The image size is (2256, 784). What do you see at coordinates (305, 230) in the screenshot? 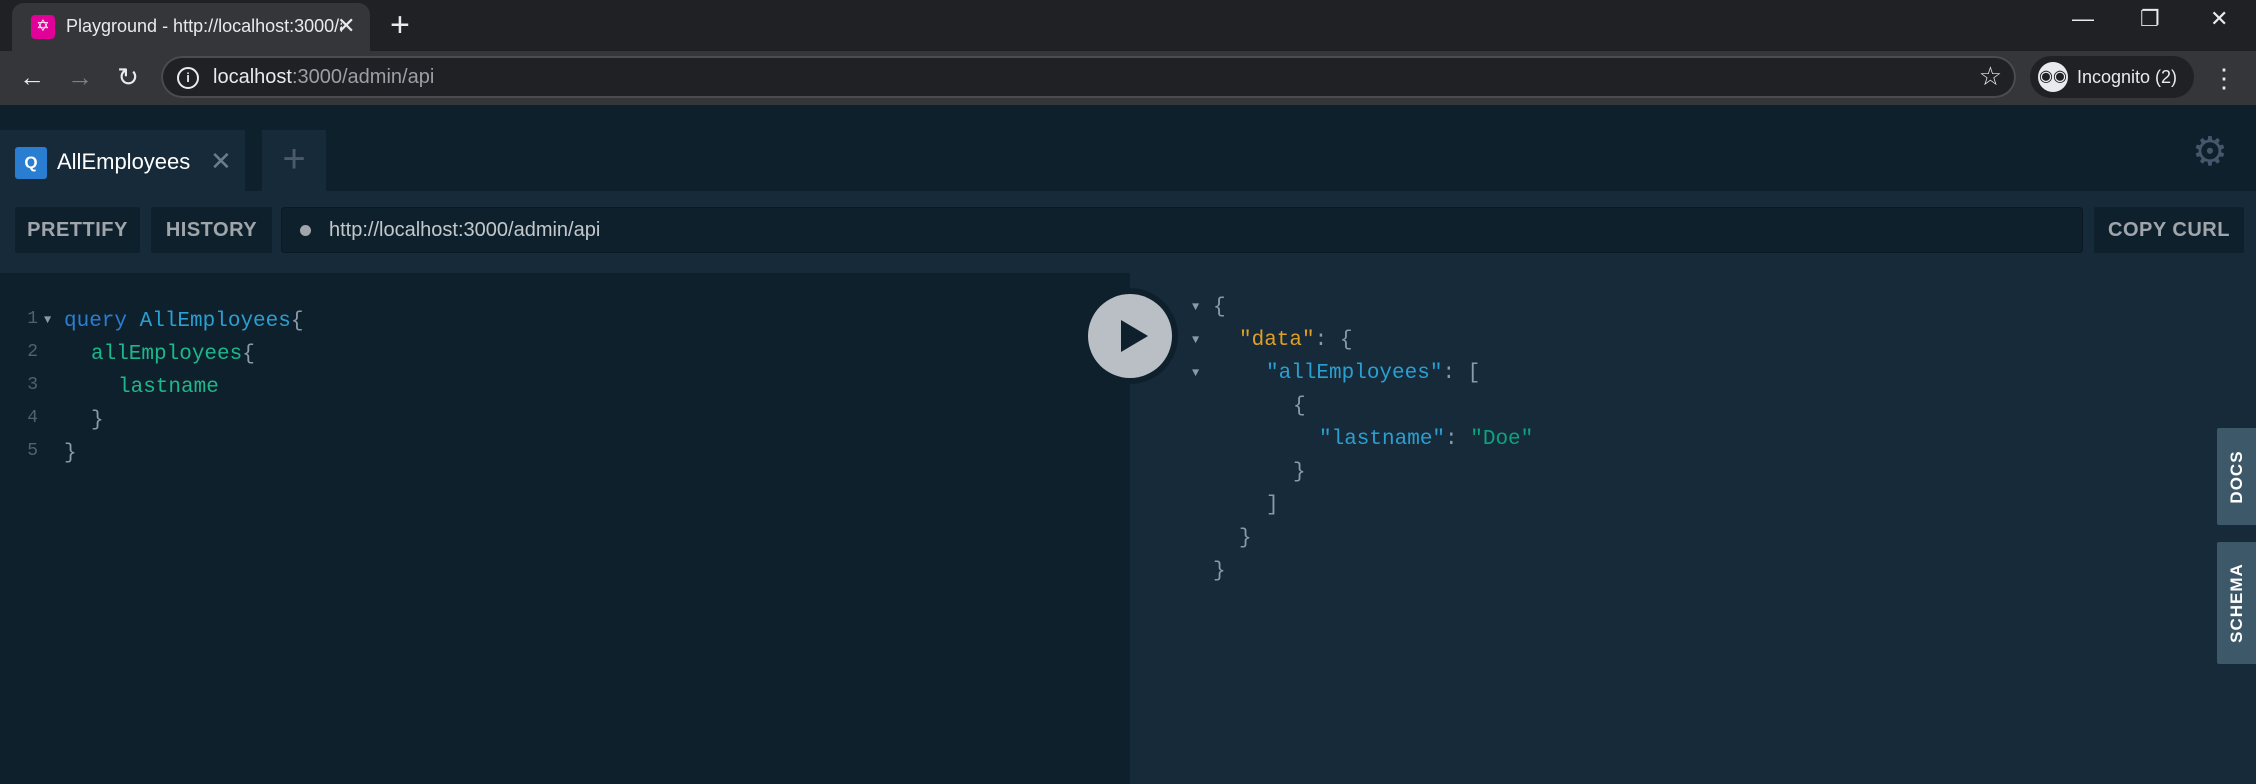
I see `endpoint-status-icon` at bounding box center [305, 230].